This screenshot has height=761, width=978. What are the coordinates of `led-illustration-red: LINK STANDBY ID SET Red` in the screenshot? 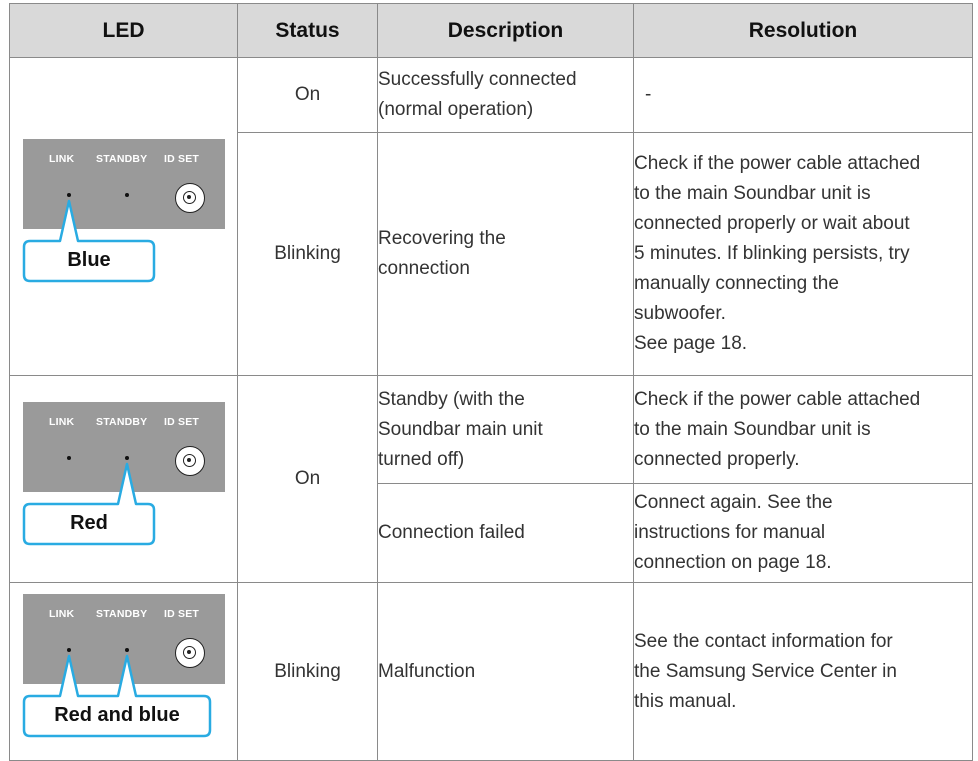 It's located at (123, 479).